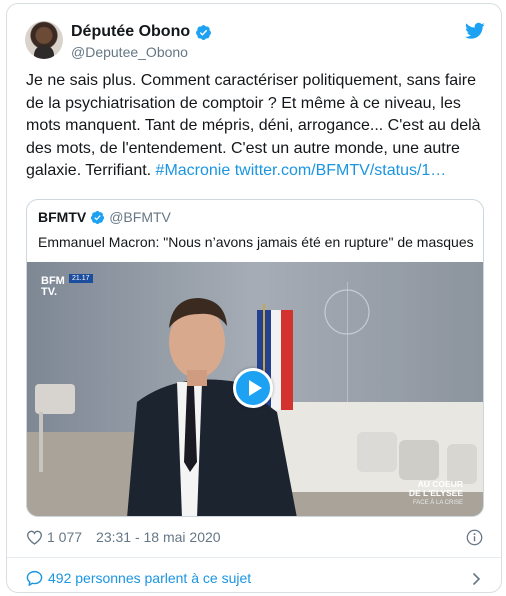  What do you see at coordinates (474, 537) in the screenshot?
I see `info-icon` at bounding box center [474, 537].